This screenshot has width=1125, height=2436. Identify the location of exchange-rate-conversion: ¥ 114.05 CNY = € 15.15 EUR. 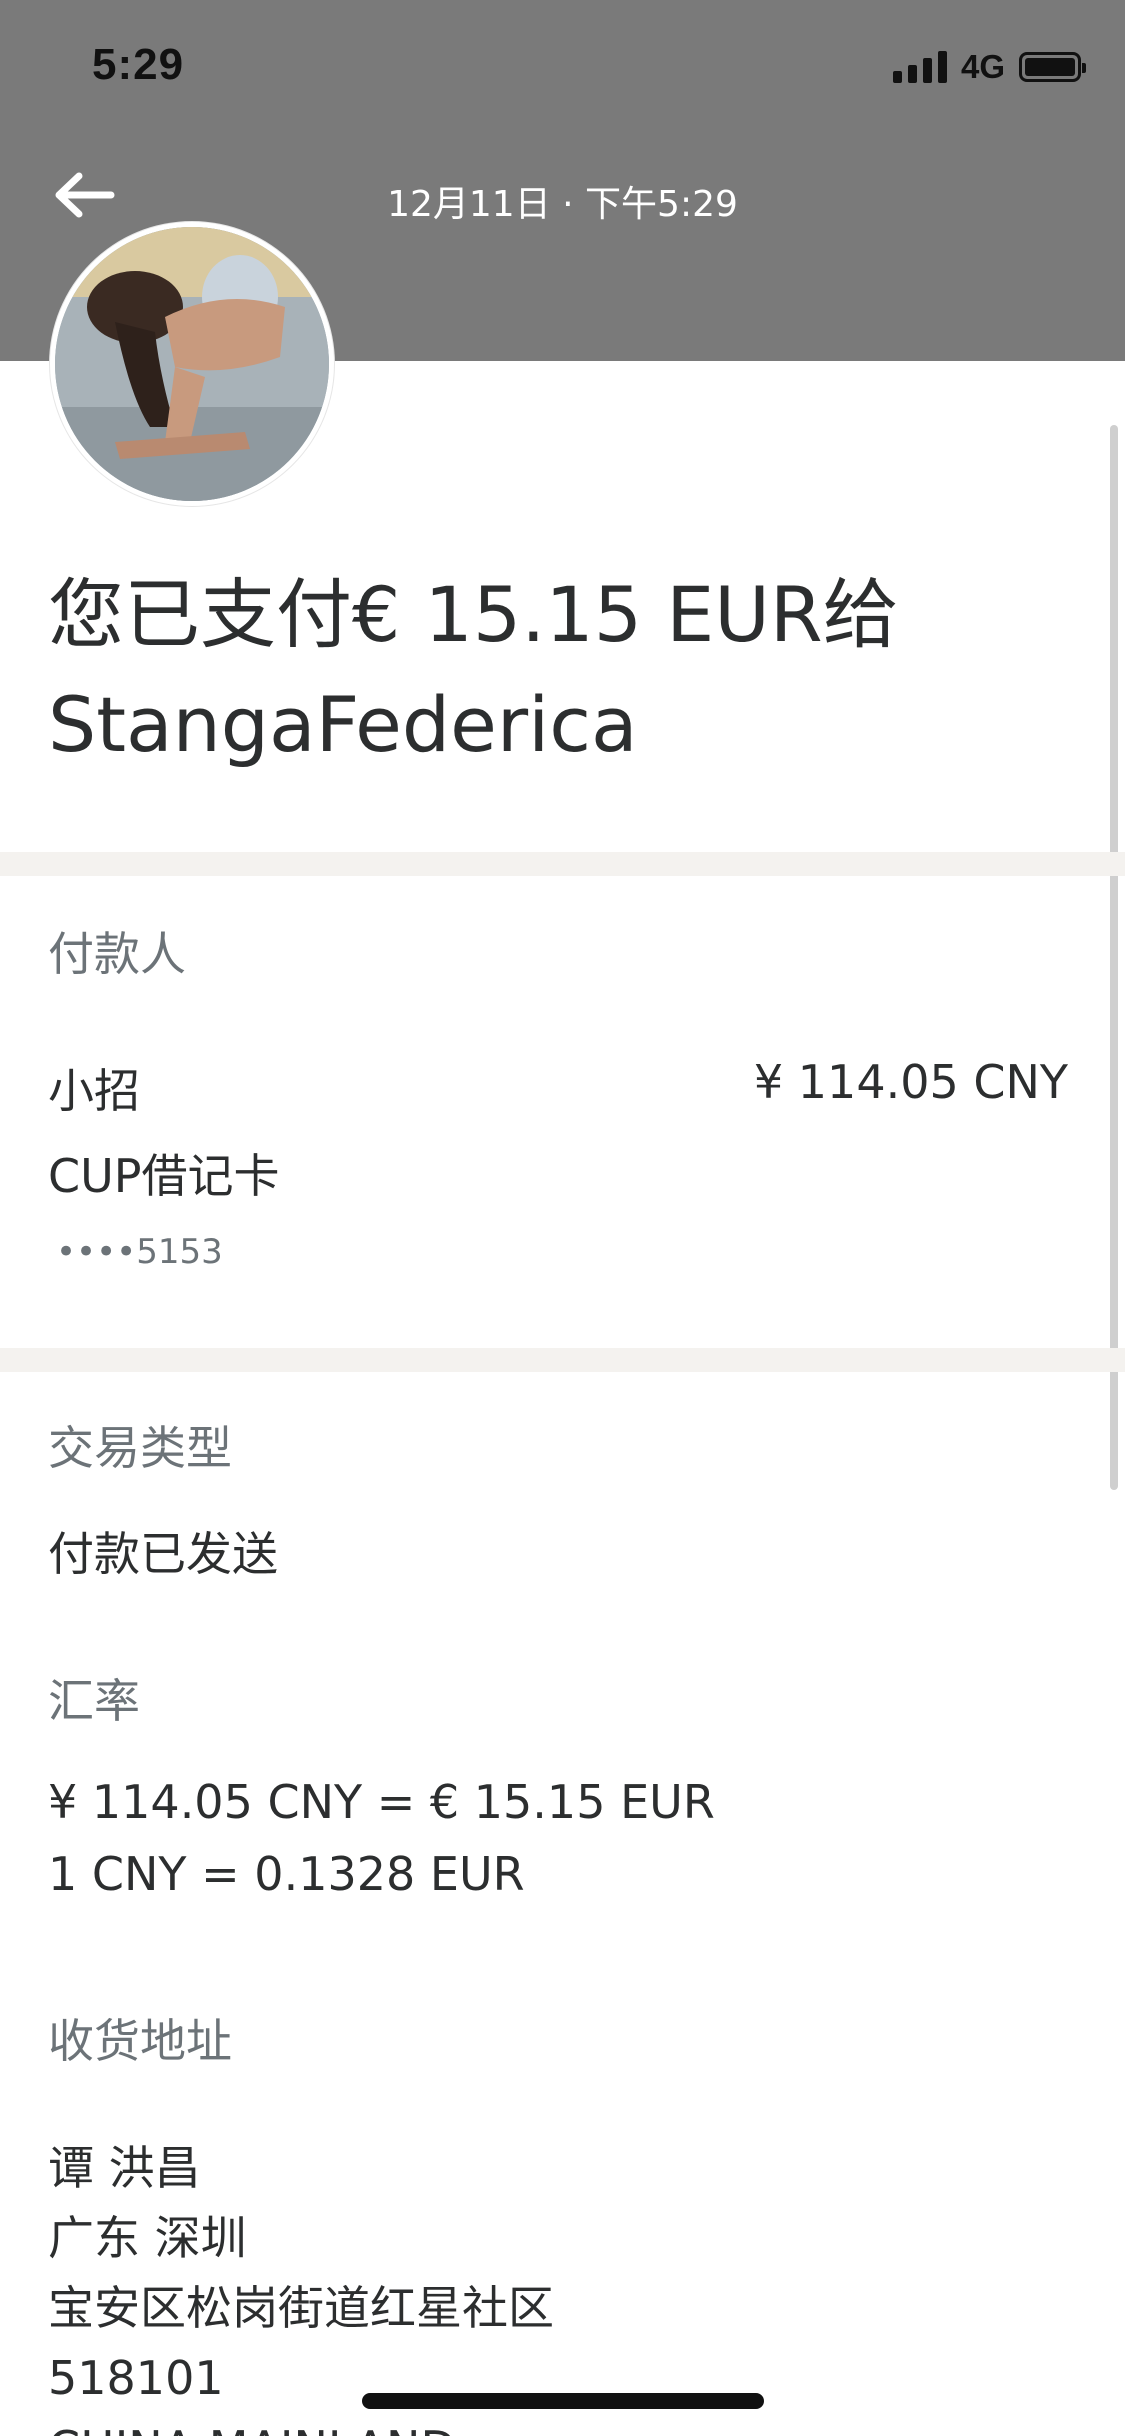
(381, 1802).